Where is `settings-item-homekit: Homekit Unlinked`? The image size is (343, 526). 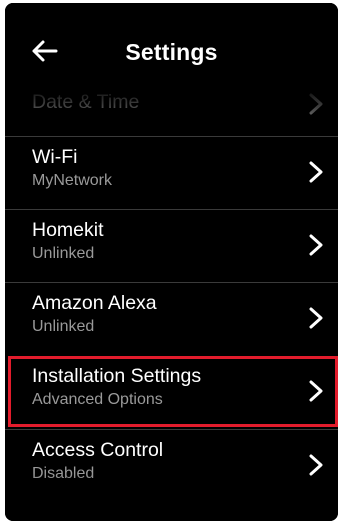 settings-item-homekit: Homekit Unlinked is located at coordinates (171, 245).